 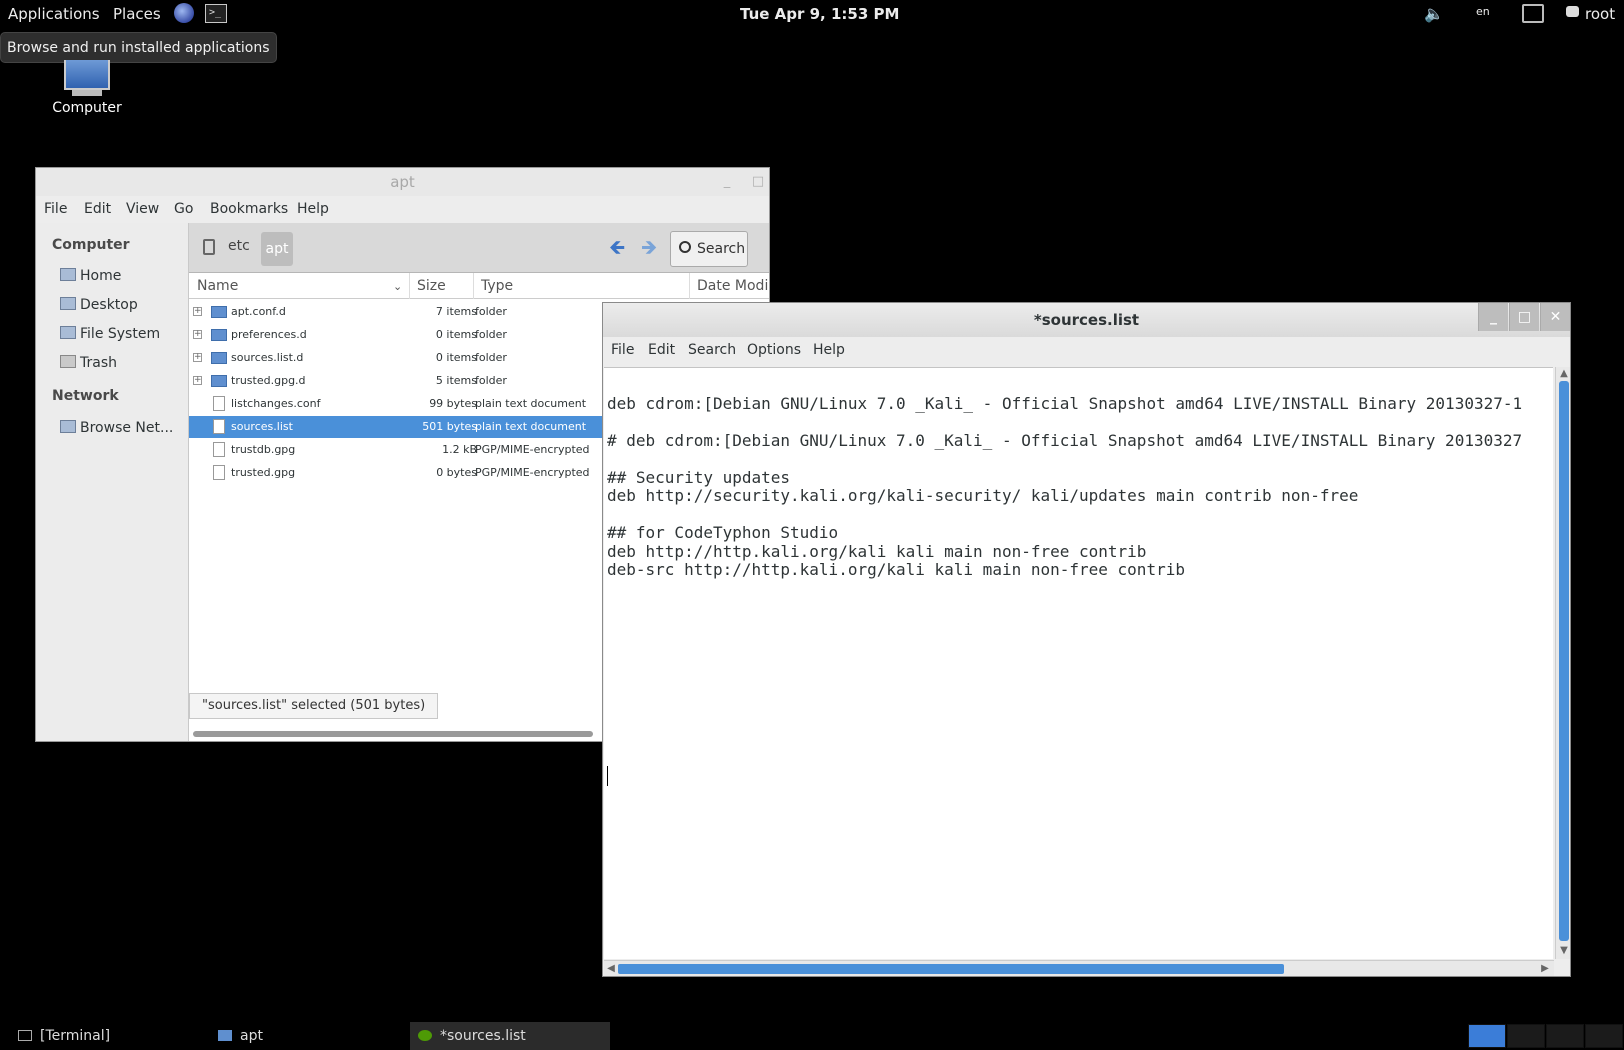 I want to click on task-label: apt, so click(x=251, y=1036).